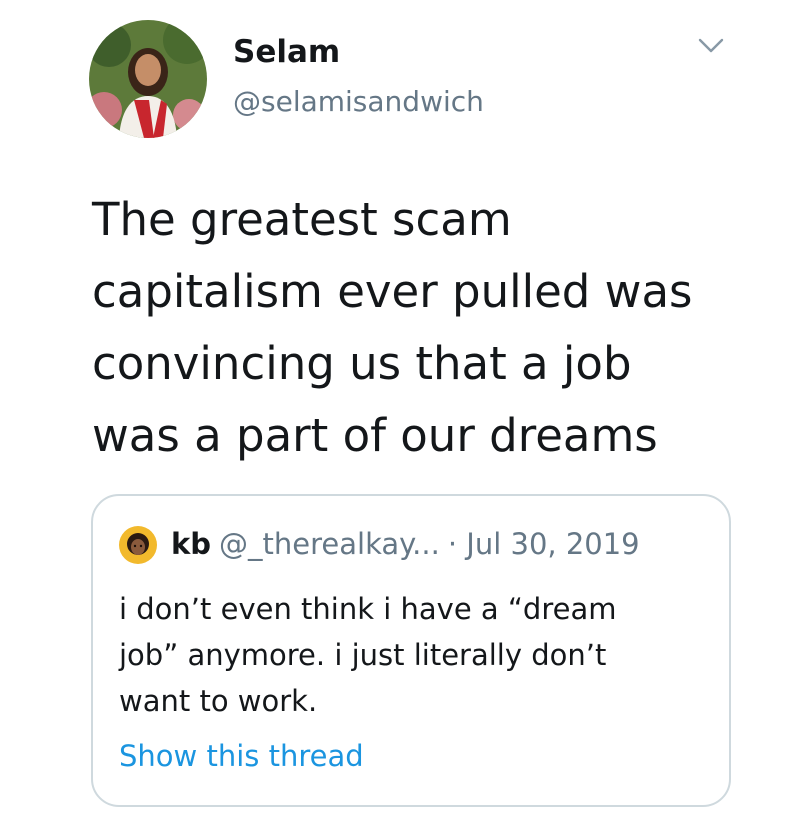 The height and width of the screenshot is (828, 810). What do you see at coordinates (362, 363) in the screenshot?
I see `tweet-text-line: convincing us that a job` at bounding box center [362, 363].